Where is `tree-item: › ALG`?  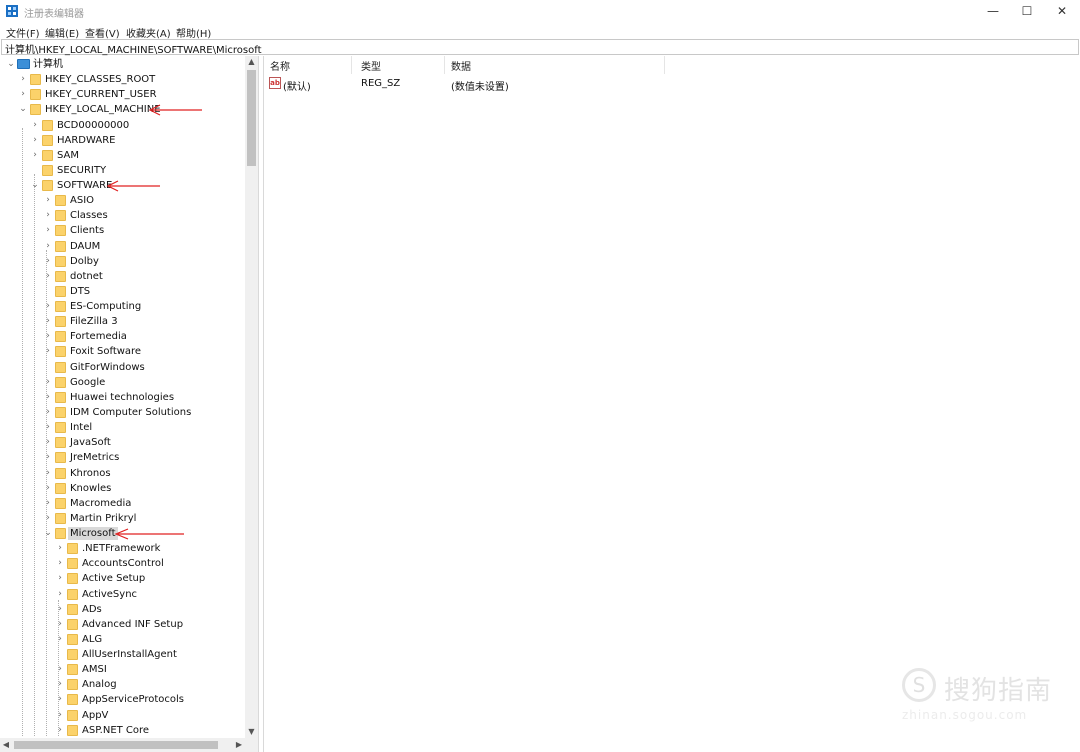
tree-item: › ALG is located at coordinates (122, 639).